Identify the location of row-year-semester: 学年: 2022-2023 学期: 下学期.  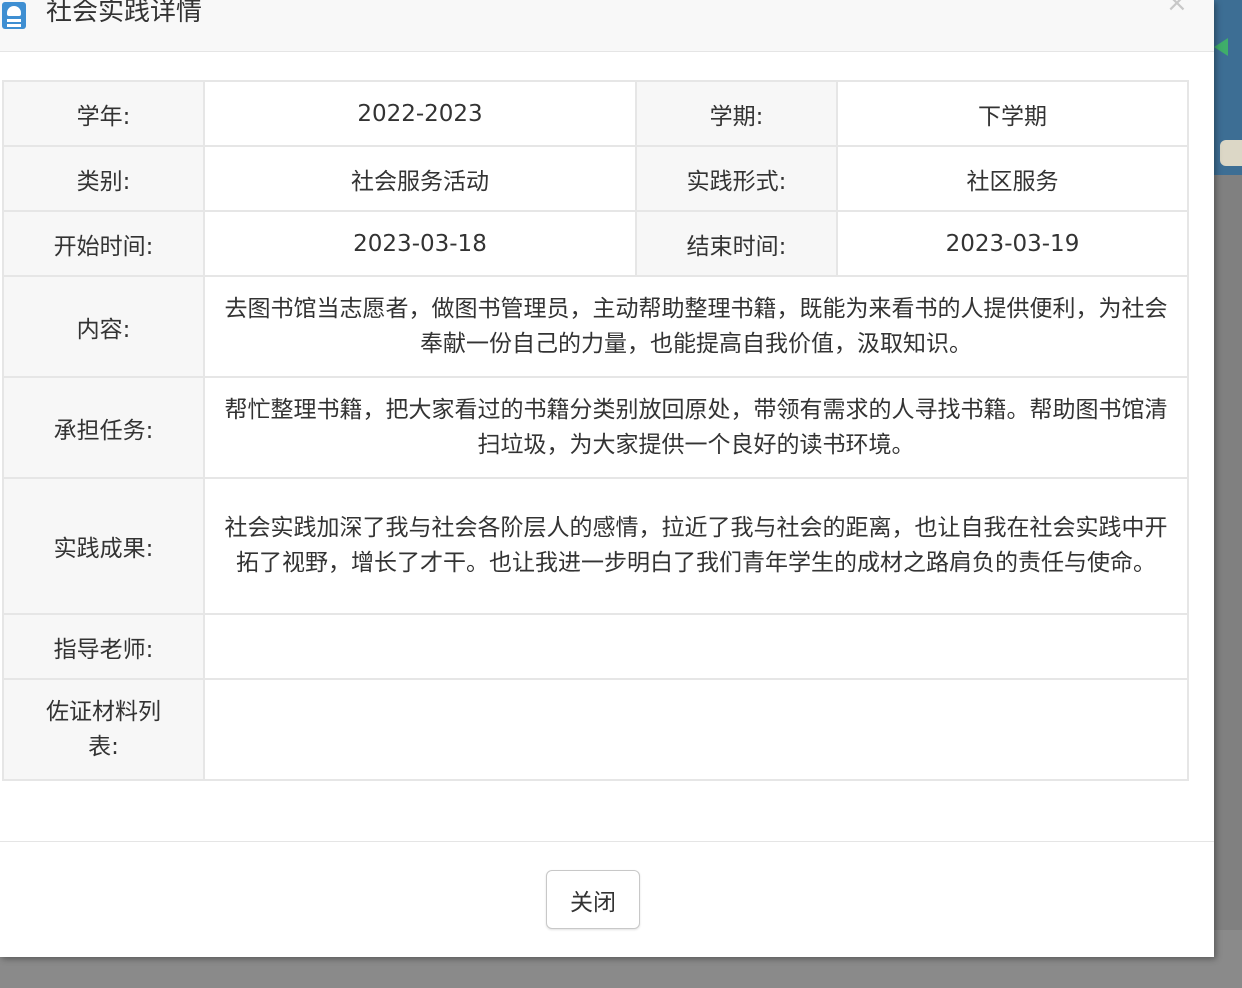
(595, 113).